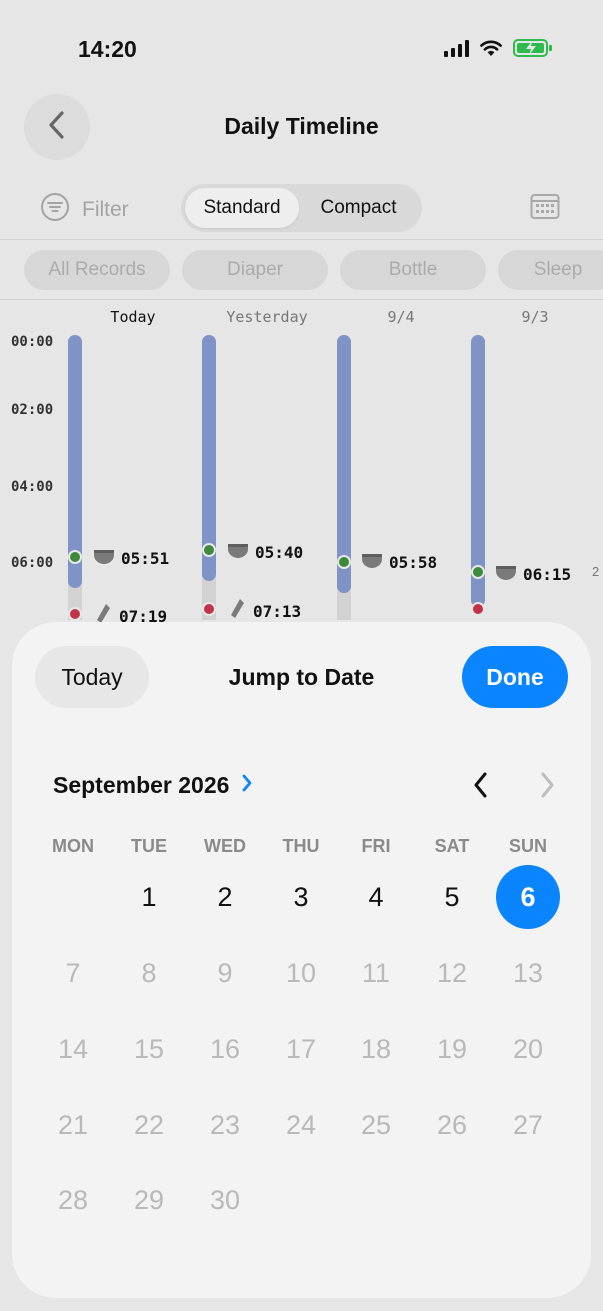 The image size is (603, 1311). What do you see at coordinates (301, 126) in the screenshot?
I see `page-title: Daily Timeline` at bounding box center [301, 126].